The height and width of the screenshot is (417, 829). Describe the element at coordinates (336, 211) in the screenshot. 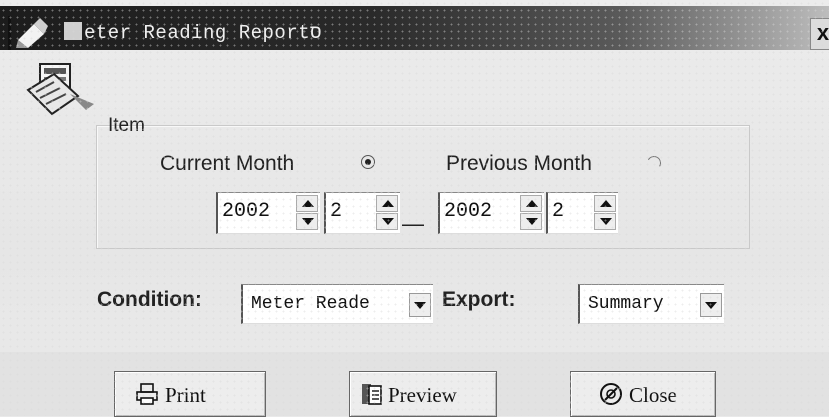

I see `from-month-value: 2` at that location.